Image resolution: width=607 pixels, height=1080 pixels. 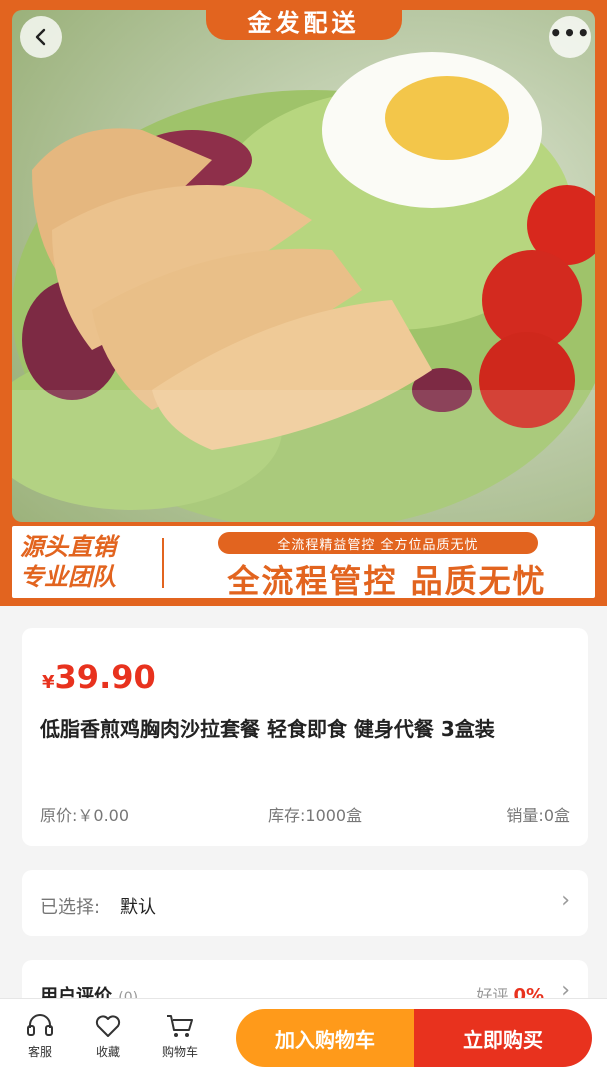 I want to click on promo-left-line2: 专业团队, so click(x=68, y=577).